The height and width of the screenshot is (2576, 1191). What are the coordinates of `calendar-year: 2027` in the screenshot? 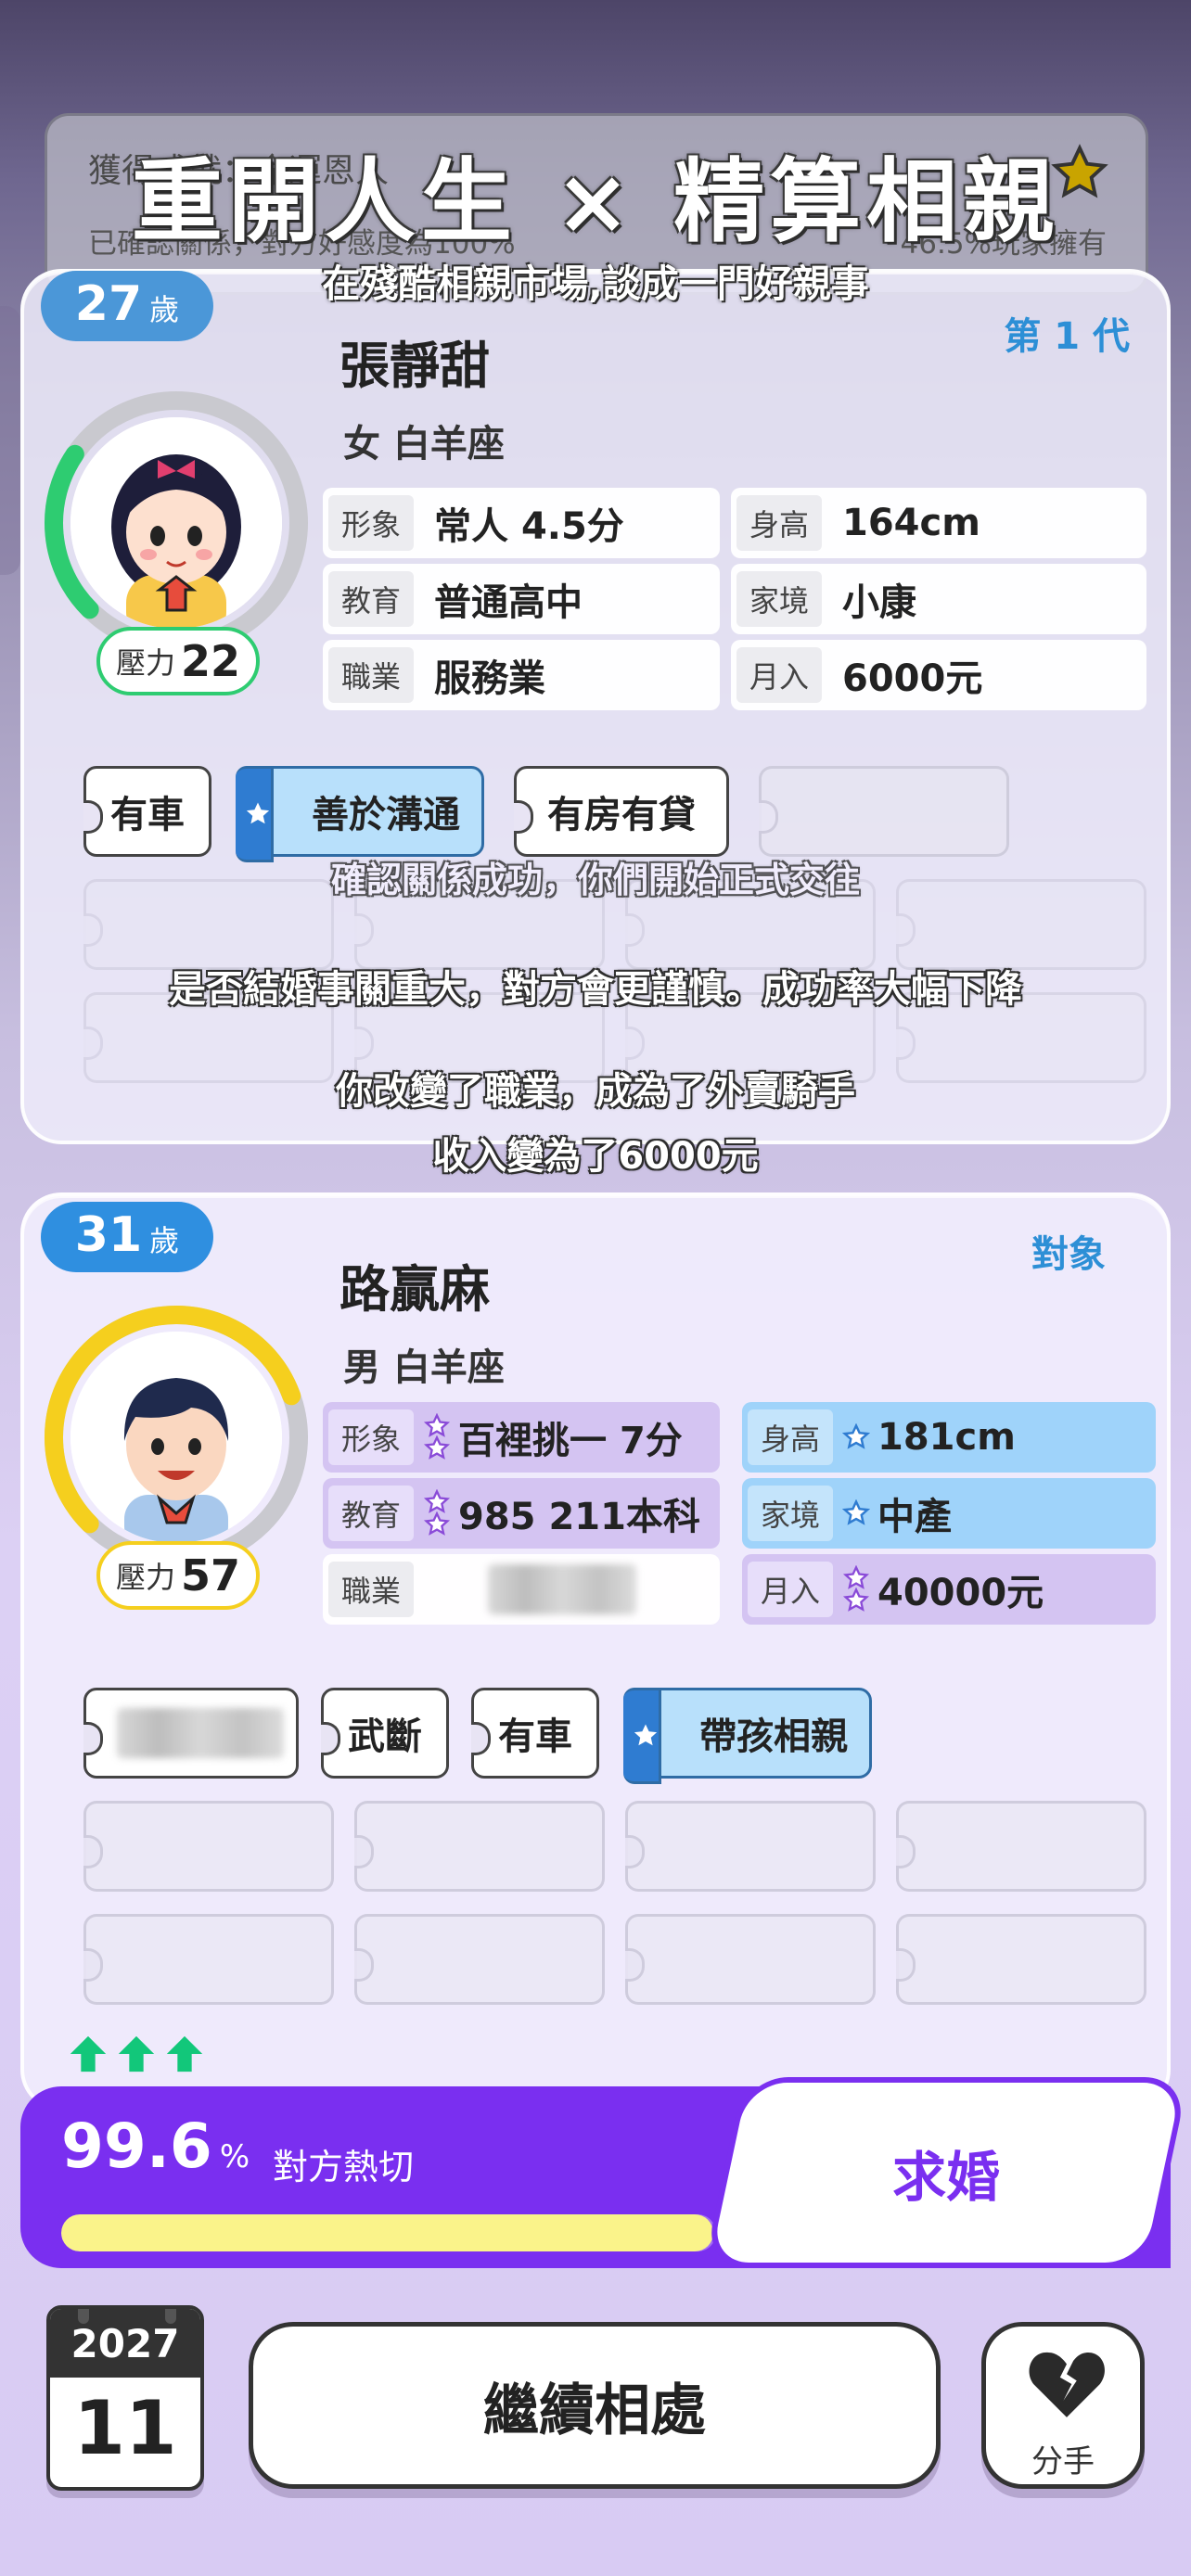 It's located at (125, 2343).